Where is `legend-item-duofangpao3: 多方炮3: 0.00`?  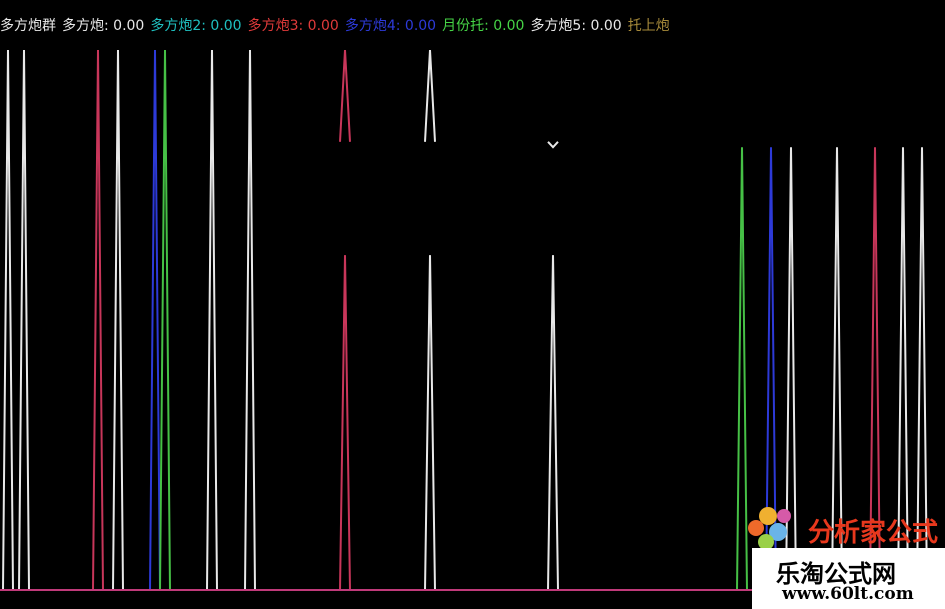
legend-item-duofangpao3: 多方炮3: 0.00 is located at coordinates (293, 26).